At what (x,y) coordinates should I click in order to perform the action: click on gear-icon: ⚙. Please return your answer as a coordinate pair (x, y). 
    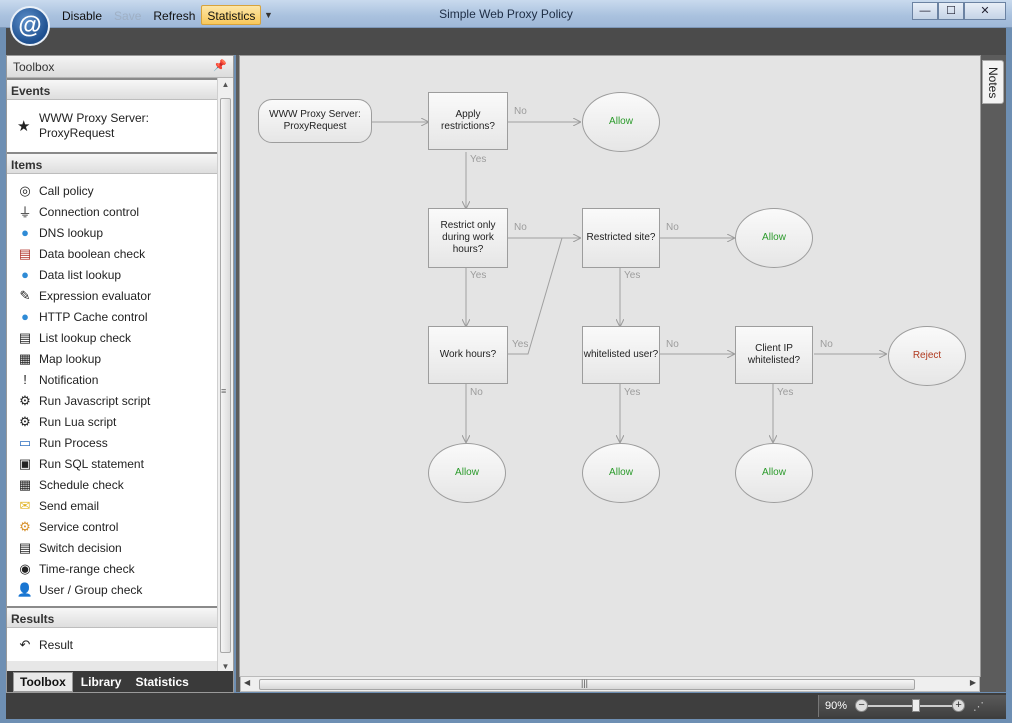
    Looking at the image, I should click on (25, 400).